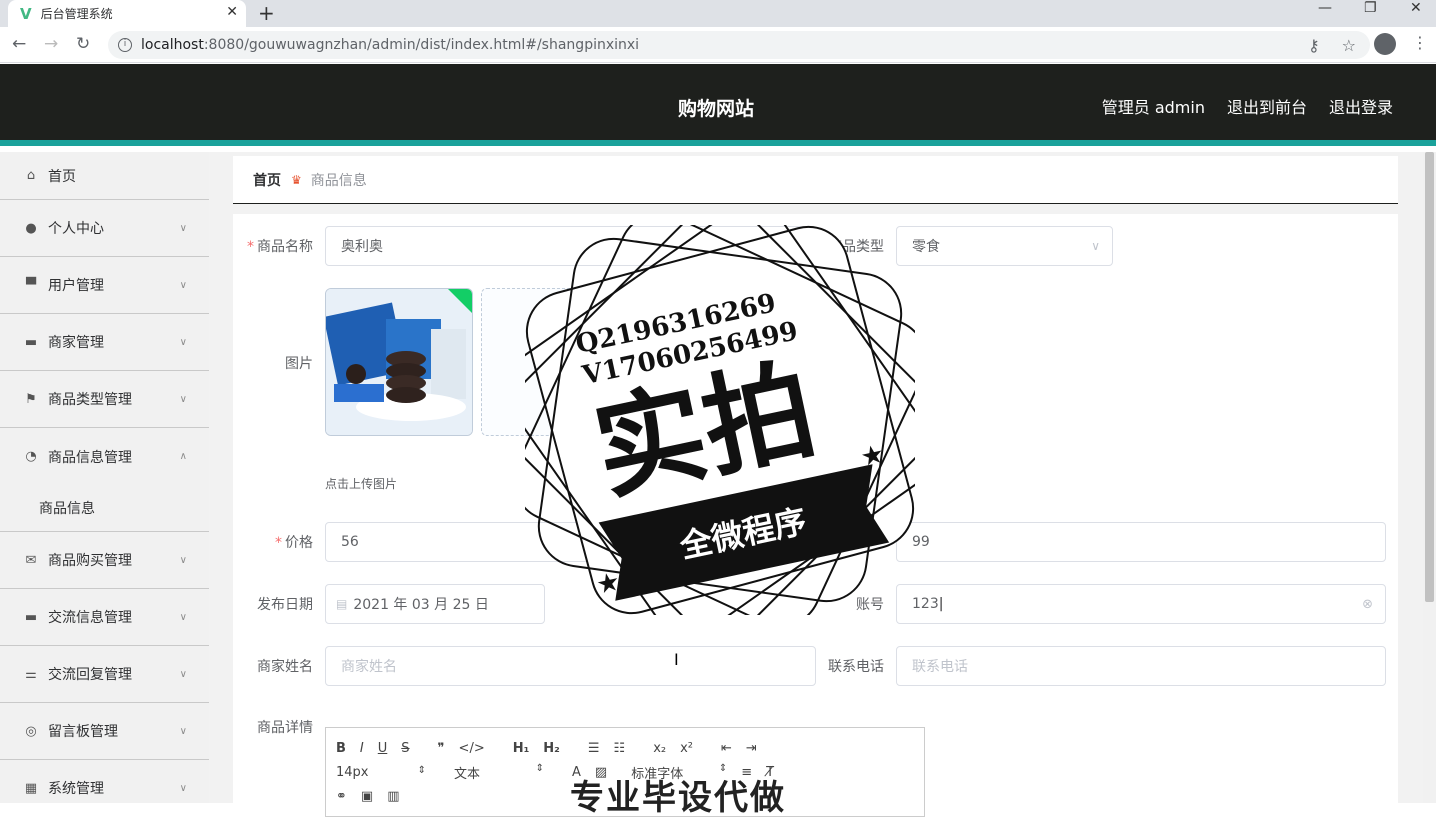  I want to click on user-icon: ●, so click(31, 228).